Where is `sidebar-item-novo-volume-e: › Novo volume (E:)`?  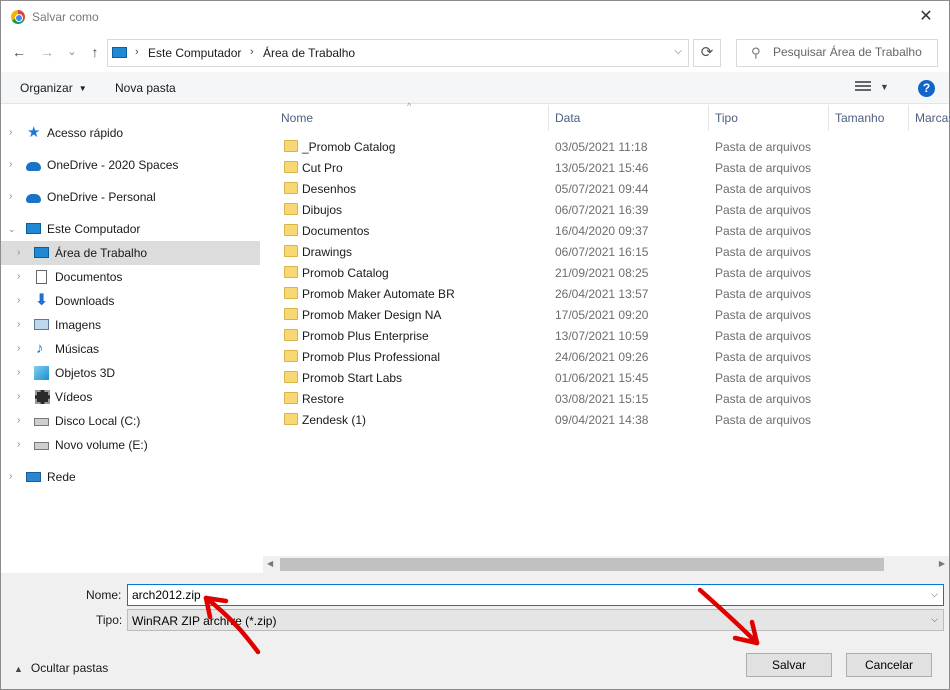 sidebar-item-novo-volume-e: › Novo volume (E:) is located at coordinates (130, 445).